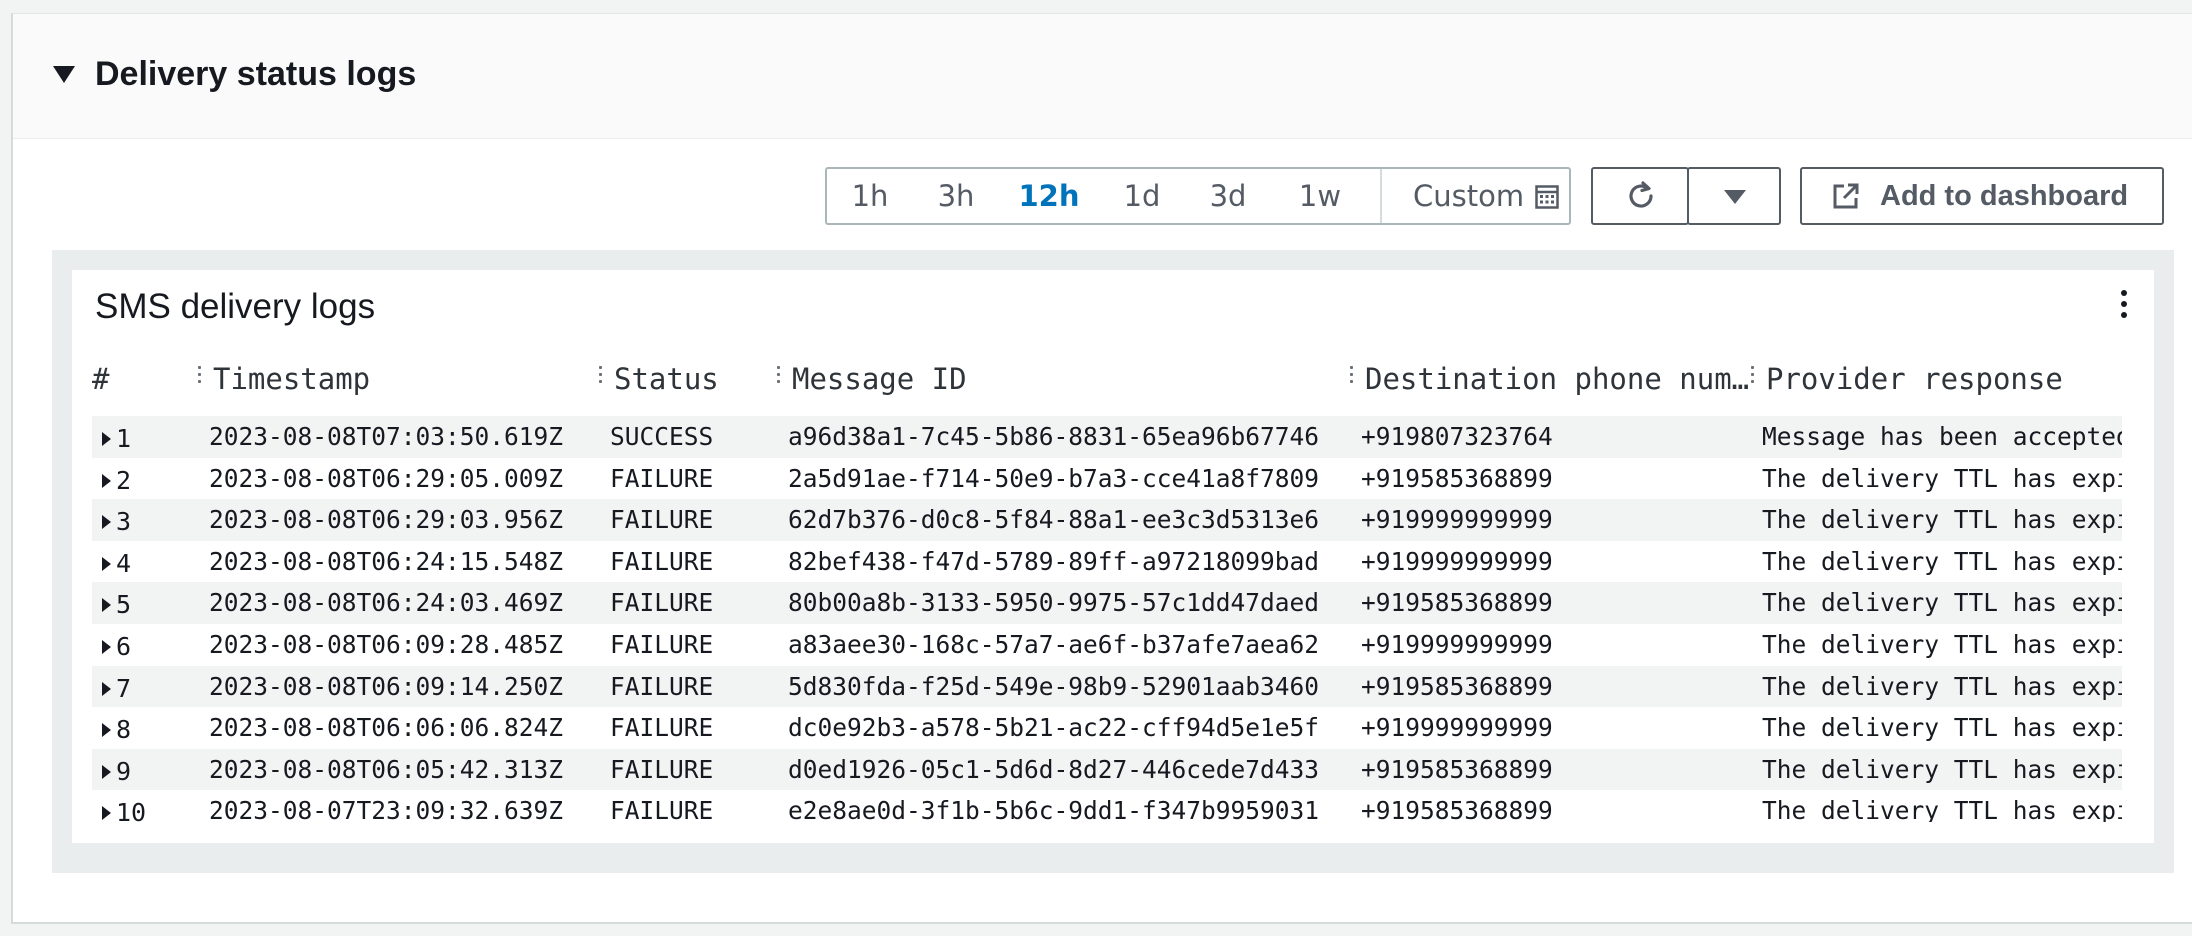 The width and height of the screenshot is (2192, 936). What do you see at coordinates (1054, 478) in the screenshot?
I see `cell-message-id: 2a5d91ae-f714-50e9-b7a3-cce41a8f7809` at bounding box center [1054, 478].